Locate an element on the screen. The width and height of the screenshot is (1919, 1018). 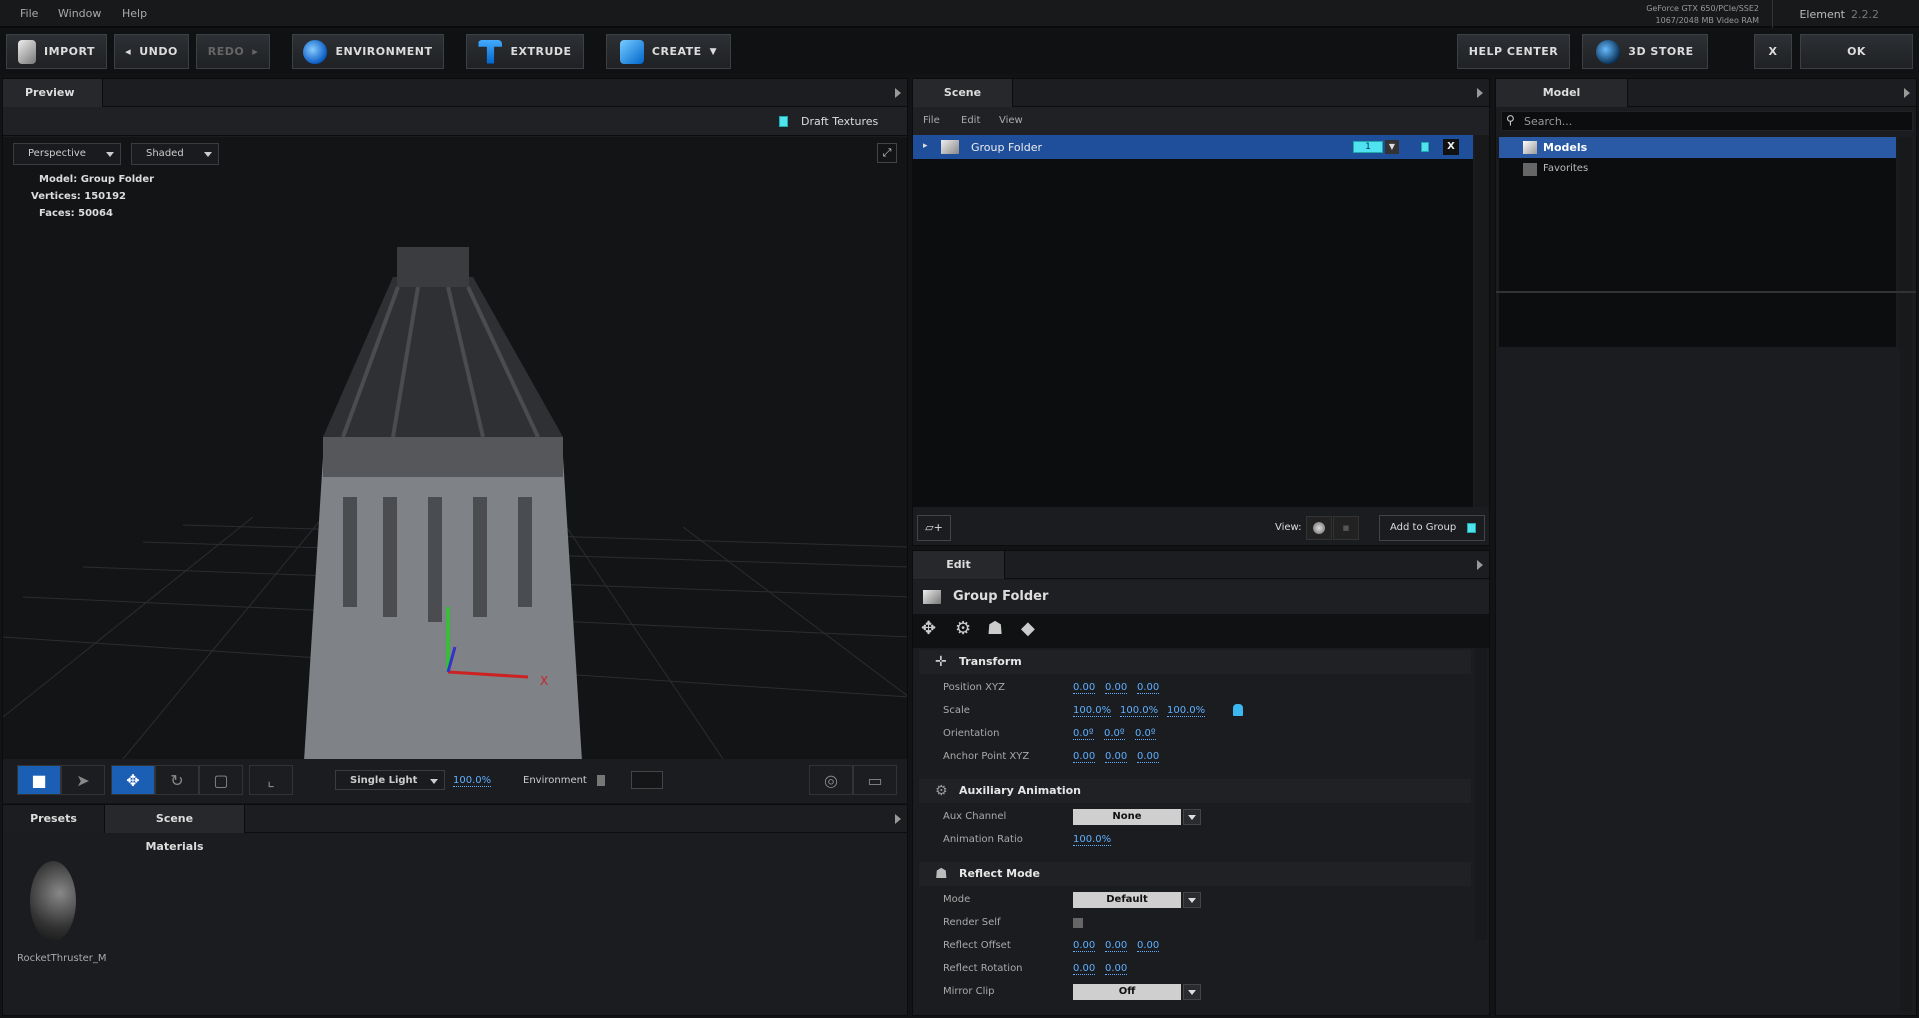
scale-tool-icon: ▢ is located at coordinates (221, 780).